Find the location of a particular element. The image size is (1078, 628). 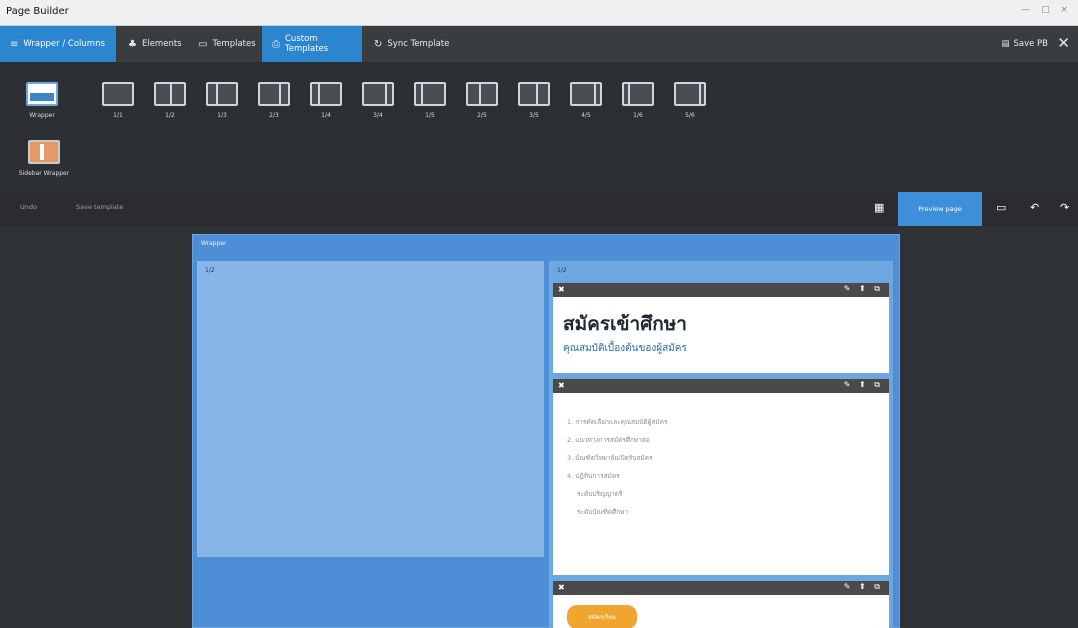

save-pb-button: ▤ Save PB is located at coordinates (1024, 44).